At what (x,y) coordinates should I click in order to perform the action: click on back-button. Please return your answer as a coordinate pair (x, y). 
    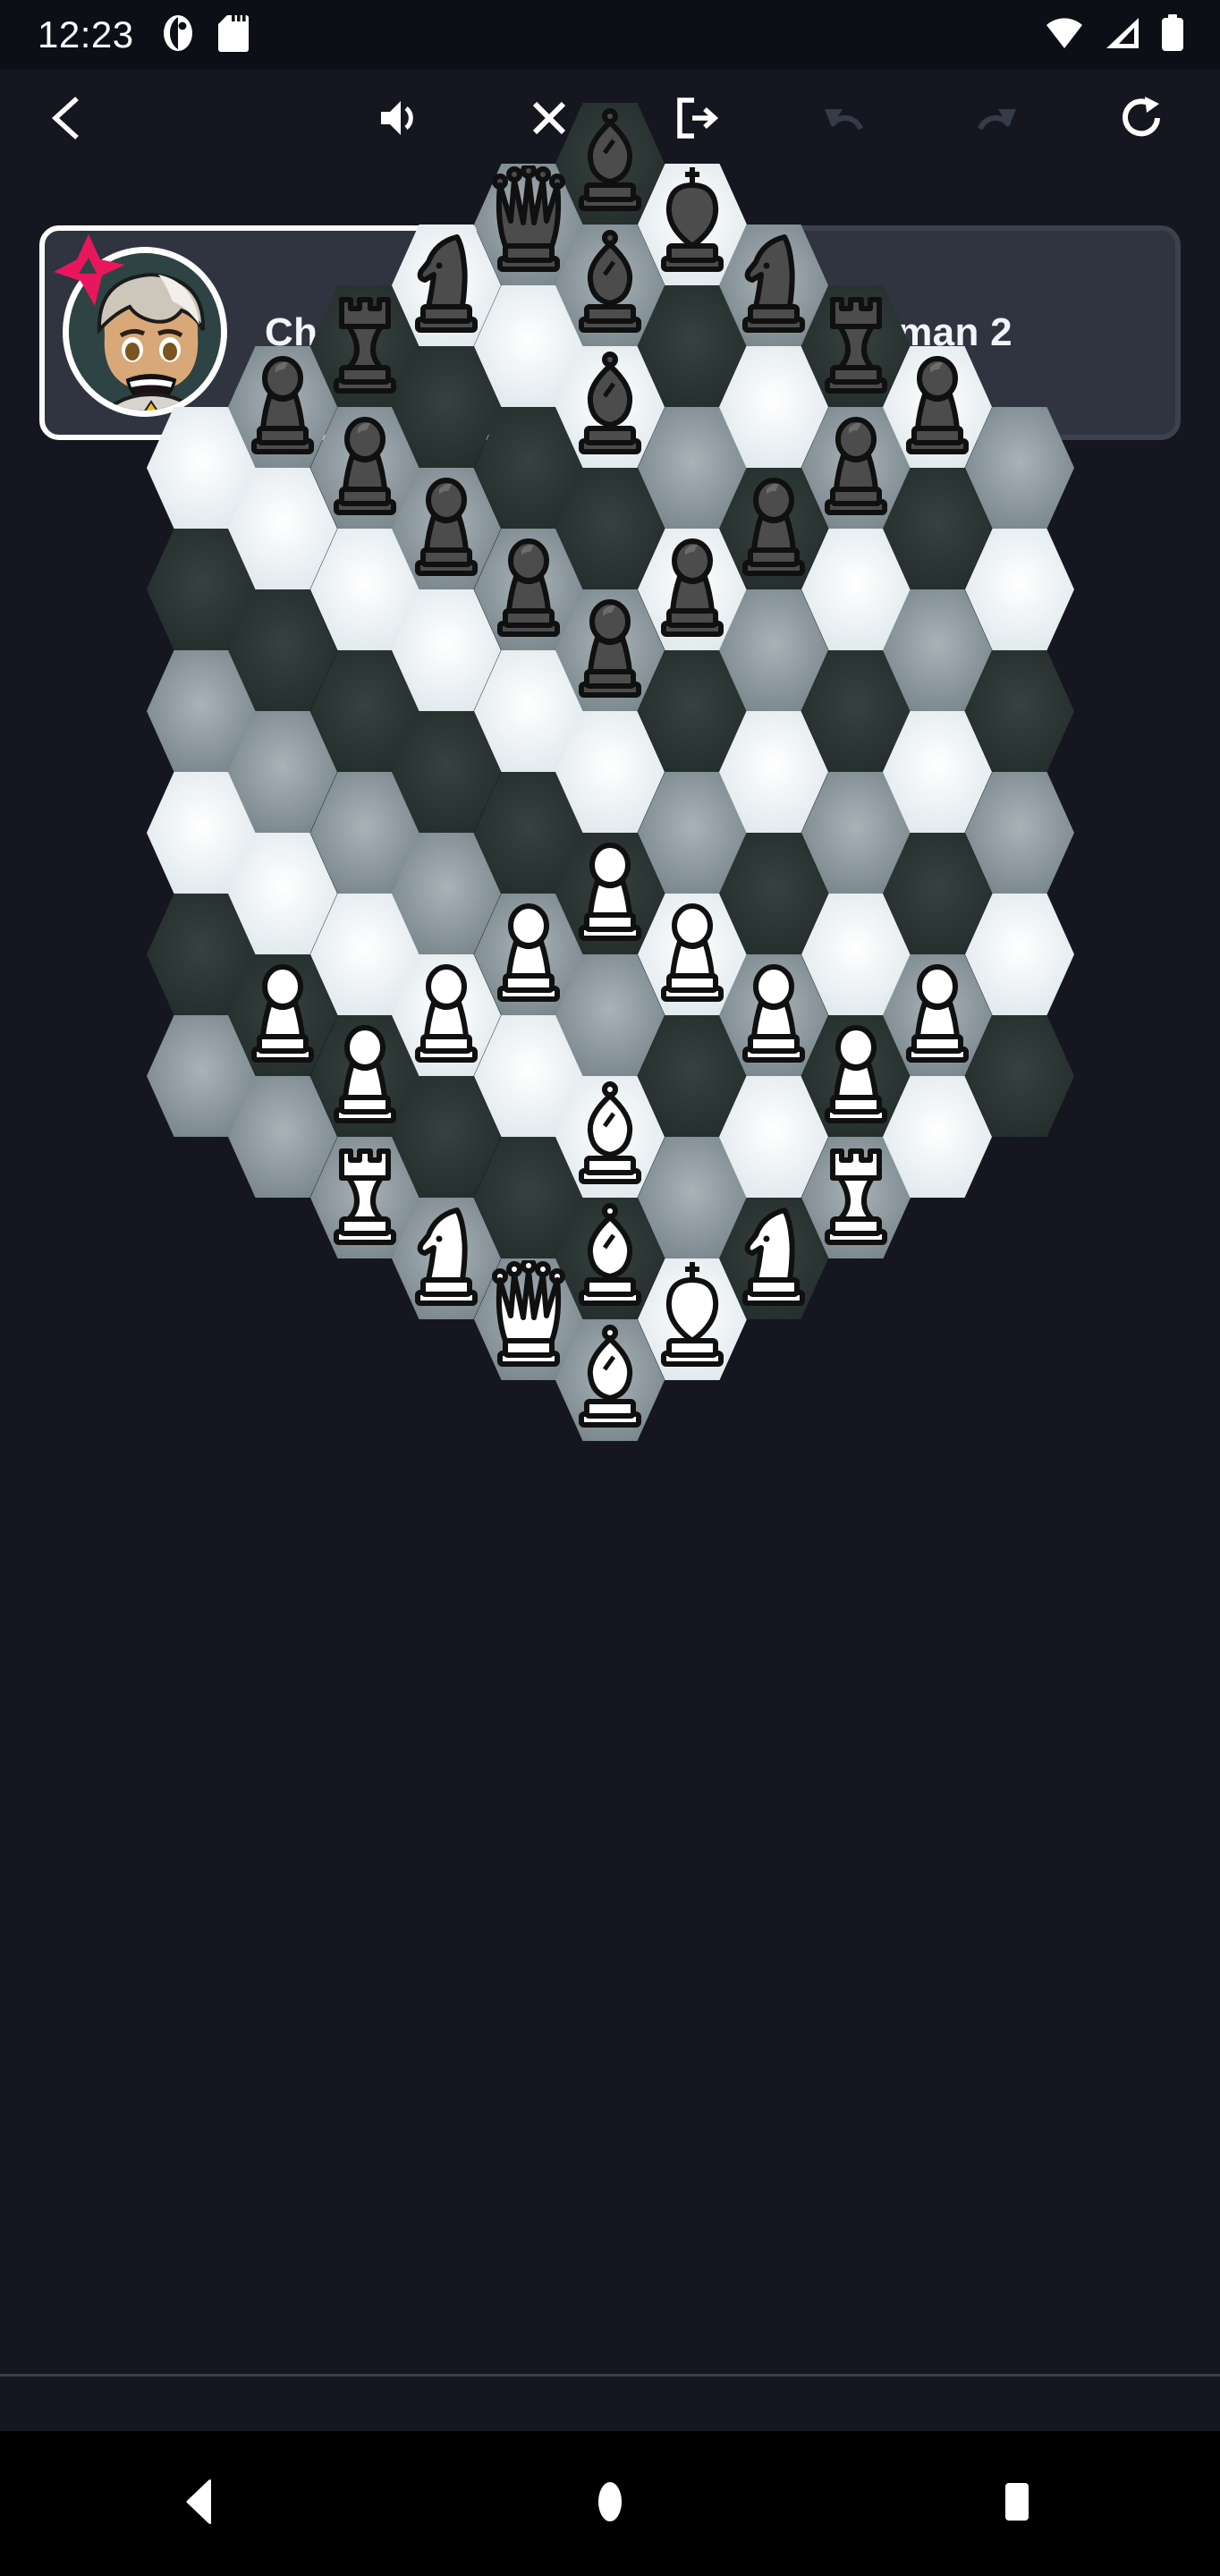
    Looking at the image, I should click on (72, 120).